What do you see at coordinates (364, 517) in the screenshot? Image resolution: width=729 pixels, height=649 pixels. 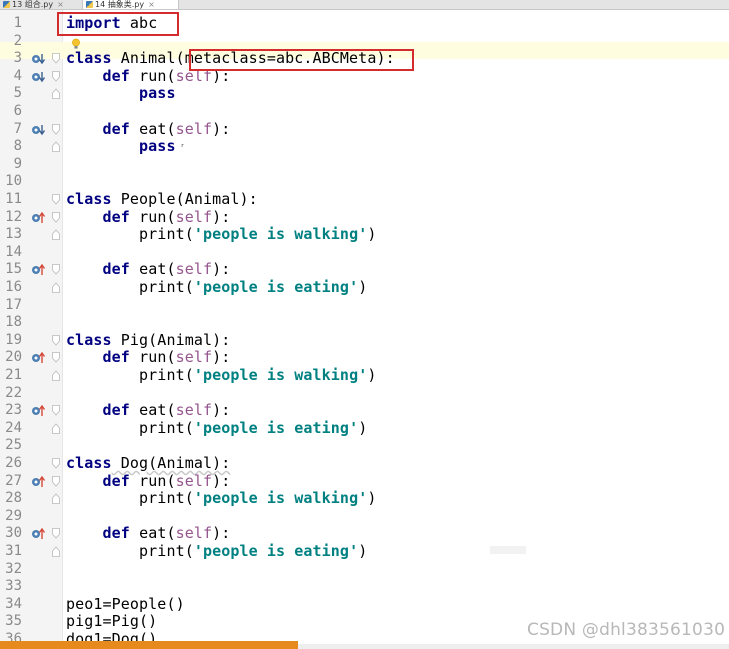 I see `code-line: 29` at bounding box center [364, 517].